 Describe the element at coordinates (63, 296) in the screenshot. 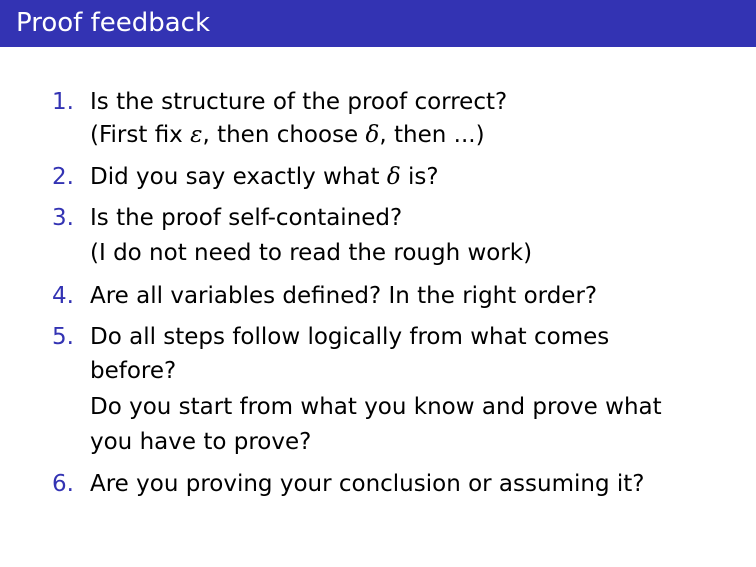

I see `item-number: 4.` at that location.